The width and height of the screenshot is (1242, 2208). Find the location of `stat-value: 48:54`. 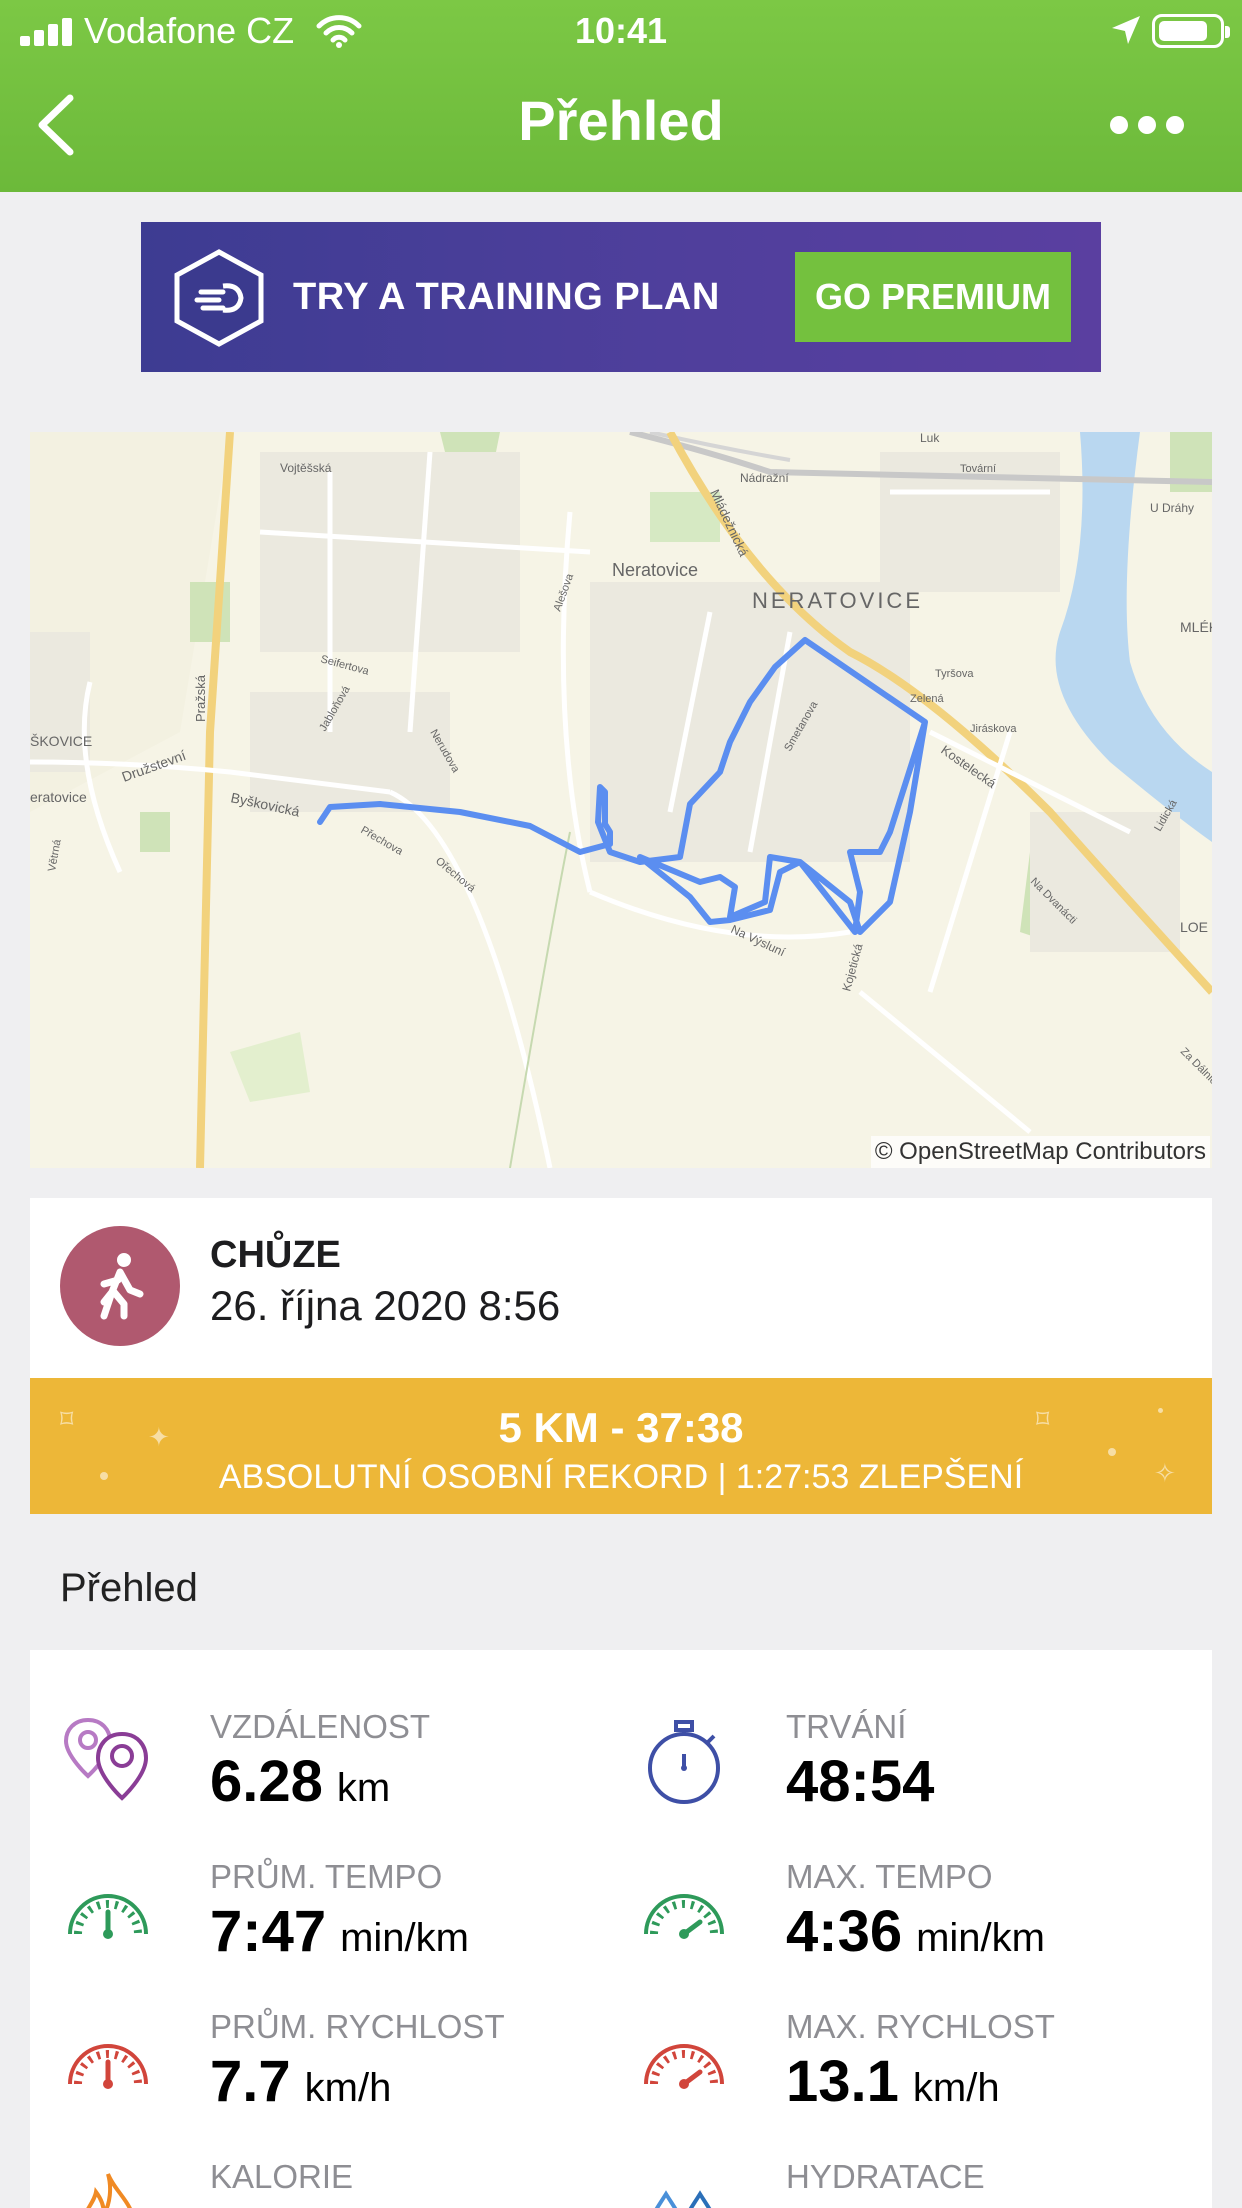

stat-value: 48:54 is located at coordinates (867, 1781).